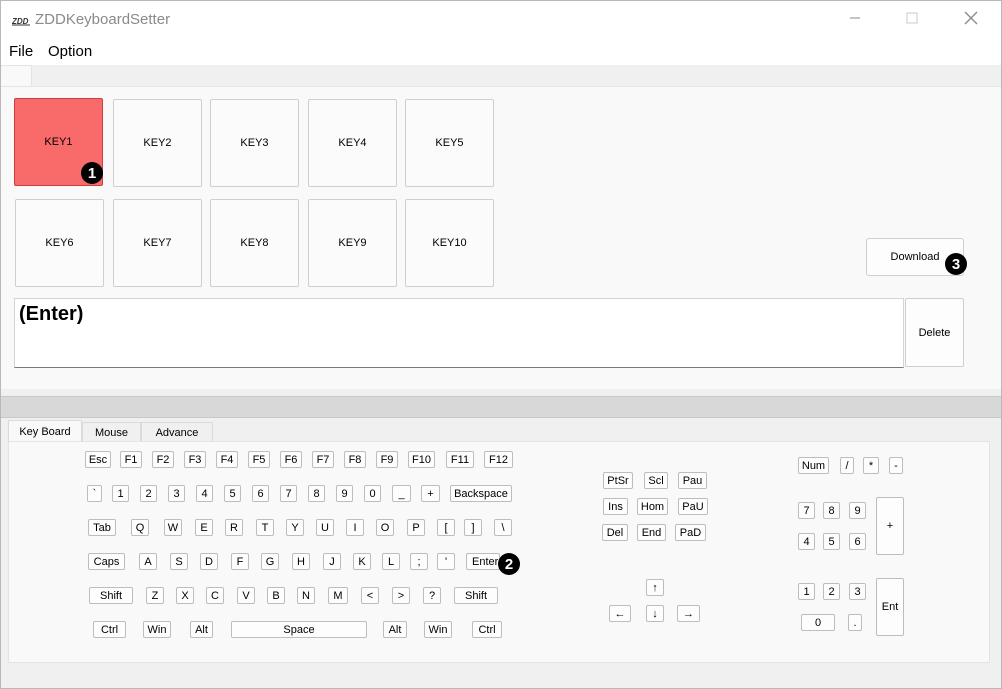 Image resolution: width=1002 pixels, height=689 pixels. What do you see at coordinates (157, 143) in the screenshot?
I see `key2-button: KEY2` at bounding box center [157, 143].